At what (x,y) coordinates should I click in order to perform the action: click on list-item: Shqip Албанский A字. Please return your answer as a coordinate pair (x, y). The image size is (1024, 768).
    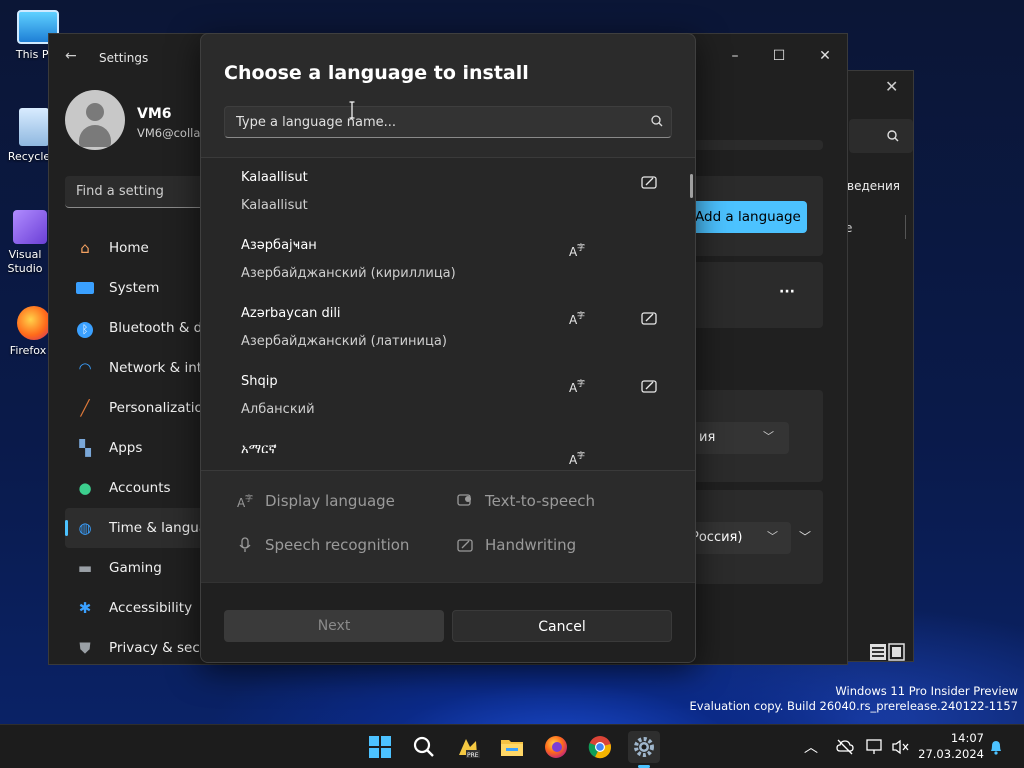
    Looking at the image, I should click on (448, 396).